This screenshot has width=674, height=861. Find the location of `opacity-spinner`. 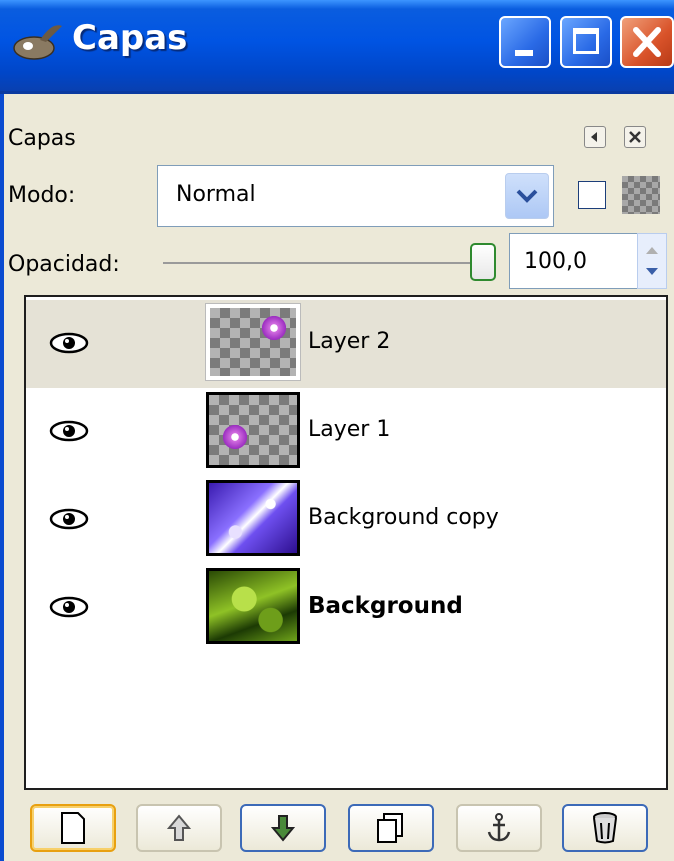

opacity-spinner is located at coordinates (652, 261).